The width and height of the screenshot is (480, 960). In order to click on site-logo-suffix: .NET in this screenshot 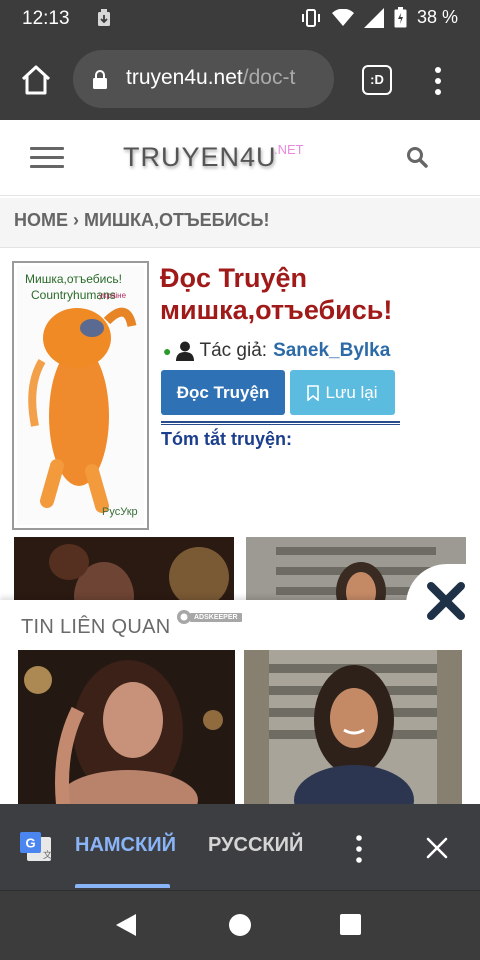, I will do `click(289, 149)`.